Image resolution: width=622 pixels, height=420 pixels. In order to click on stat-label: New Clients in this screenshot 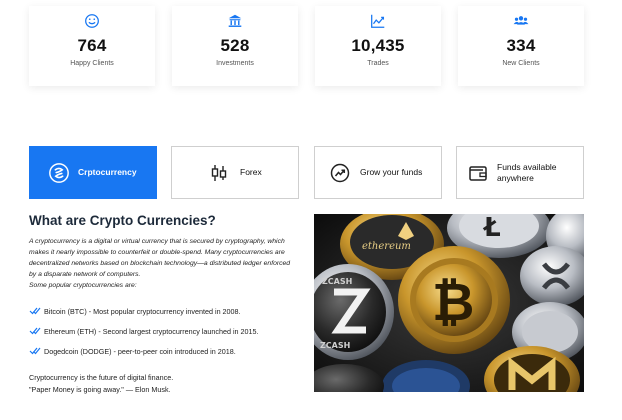, I will do `click(521, 63)`.